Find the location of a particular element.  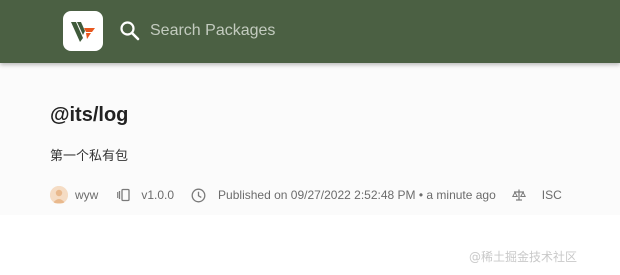

package-description: 第一个私有包 is located at coordinates (89, 156).